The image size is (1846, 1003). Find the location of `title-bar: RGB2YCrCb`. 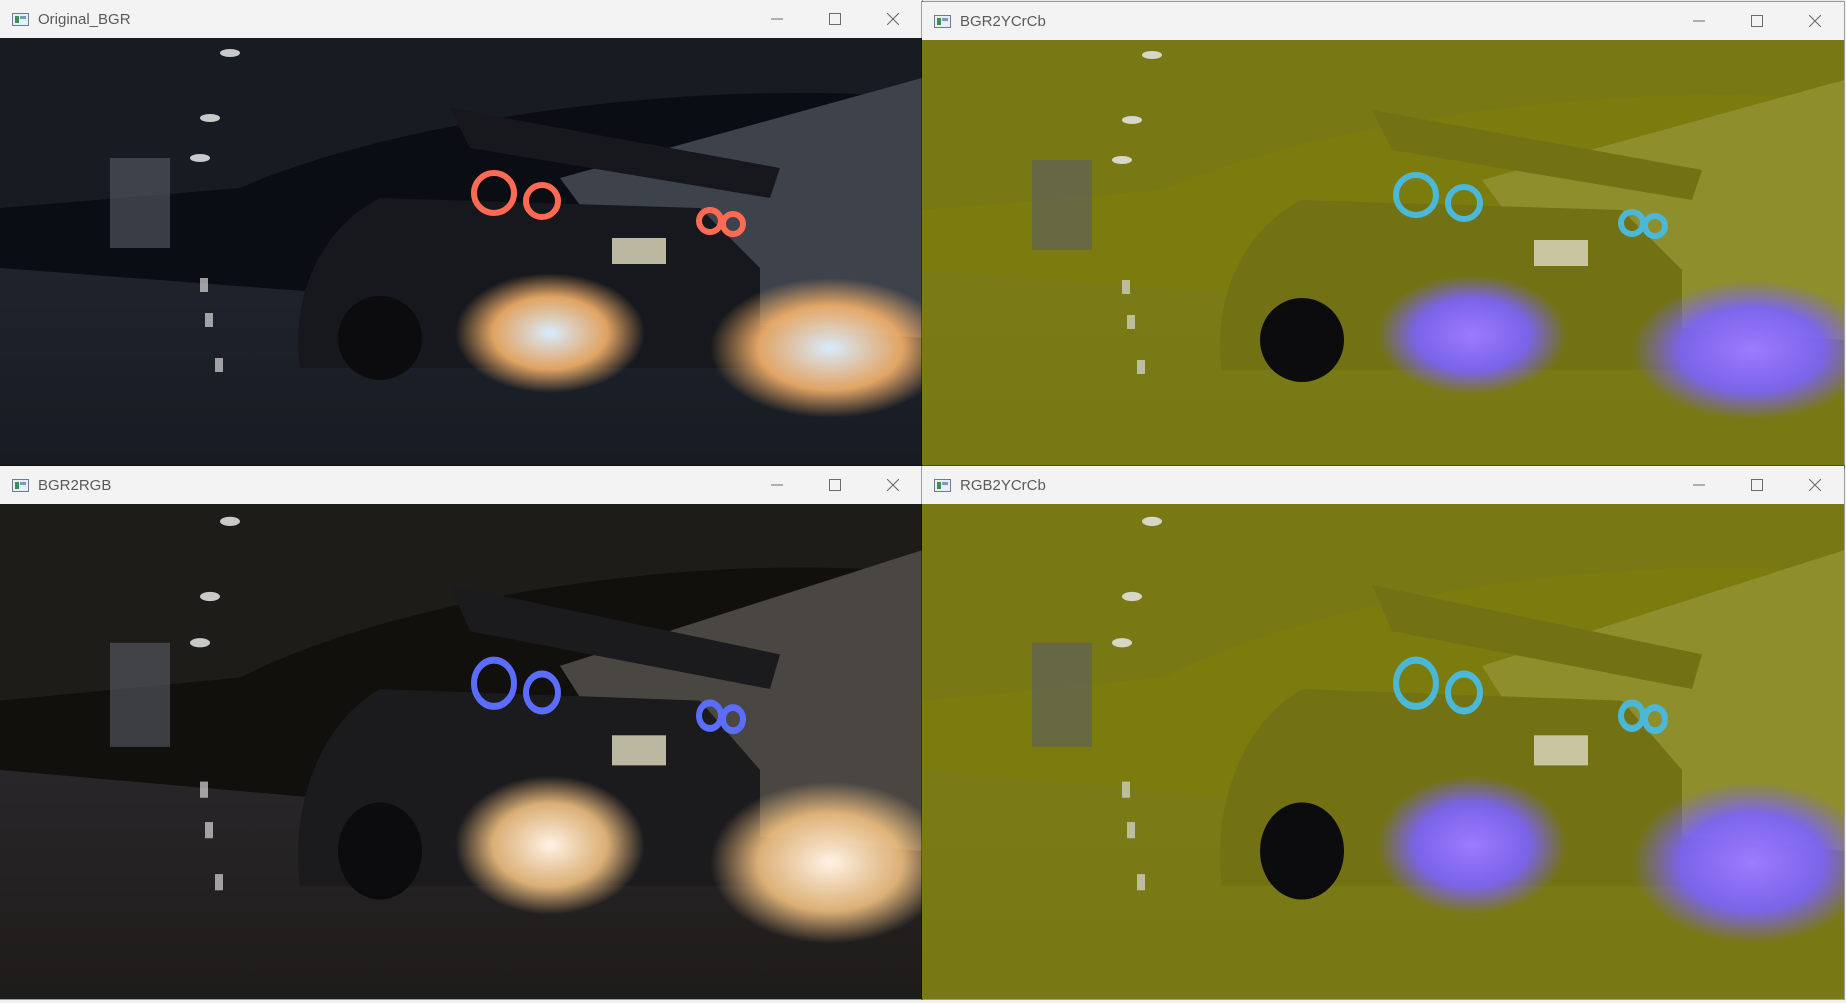

title-bar: RGB2YCrCb is located at coordinates (1383, 485).